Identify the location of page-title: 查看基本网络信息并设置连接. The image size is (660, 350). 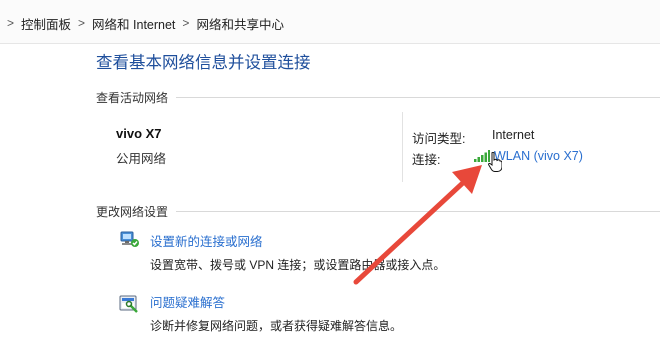
(203, 63).